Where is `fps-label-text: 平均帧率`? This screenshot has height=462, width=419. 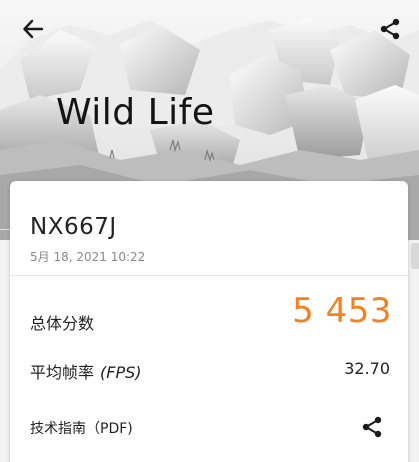 fps-label-text: 平均帧率 is located at coordinates (62, 372).